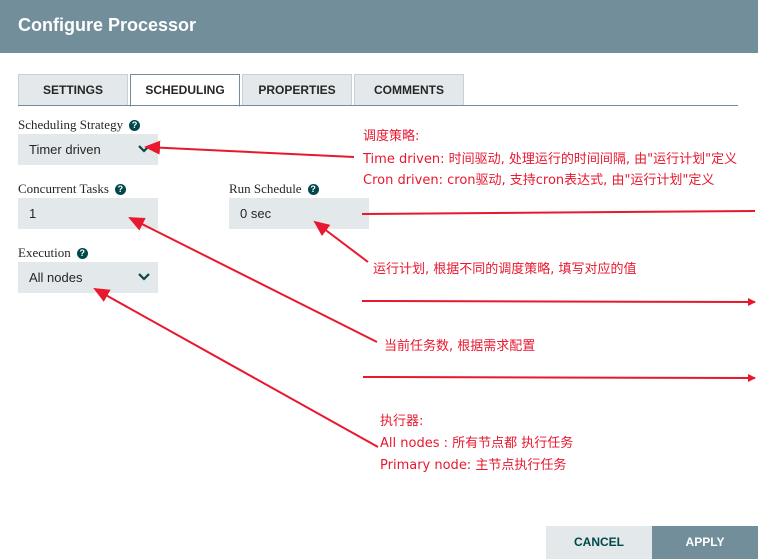  Describe the element at coordinates (72, 189) in the screenshot. I see `concurrent-tasks-label: Concurrent Tasks?` at that location.